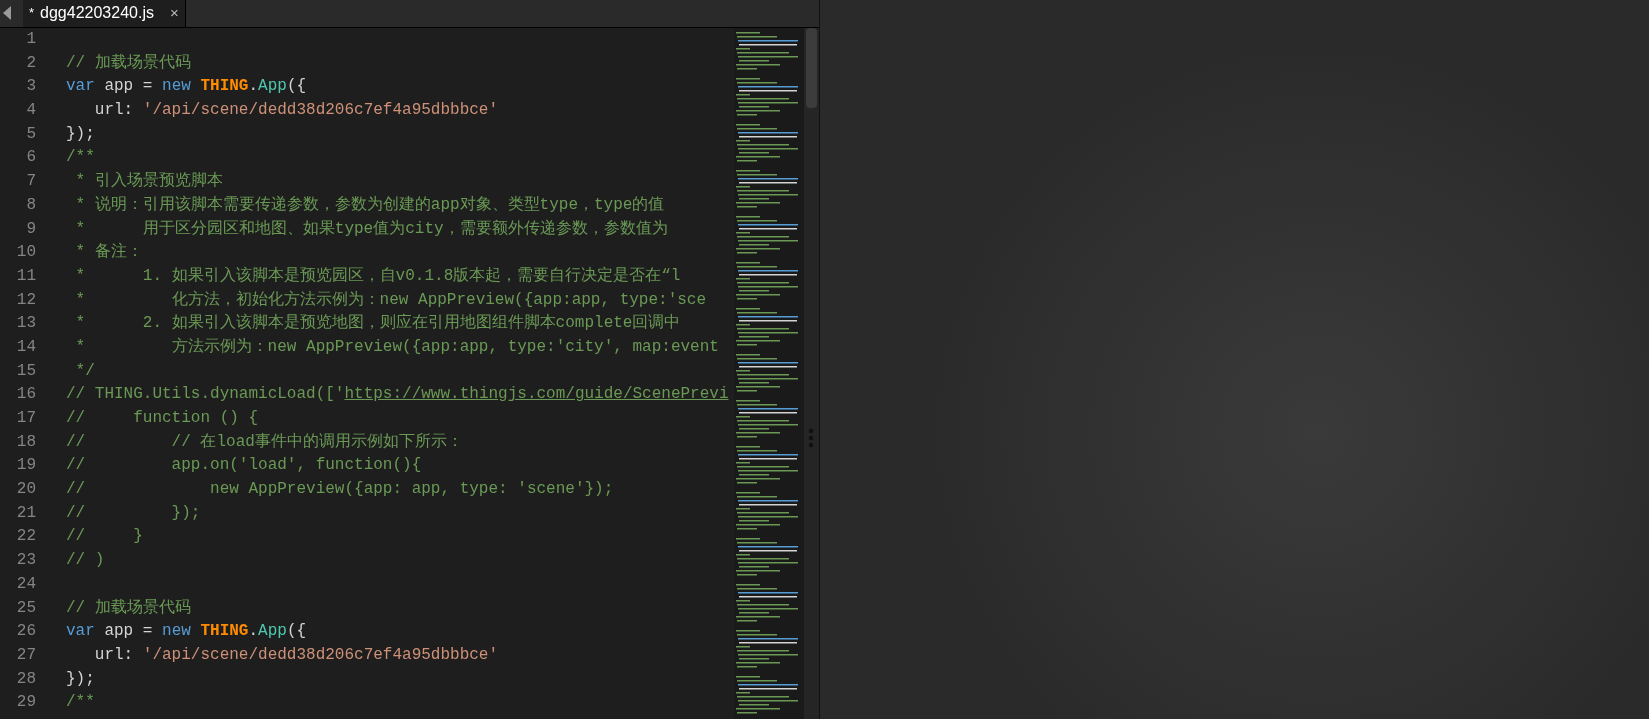 This screenshot has width=1649, height=719. What do you see at coordinates (25, 561) in the screenshot?
I see `line-number: 23` at bounding box center [25, 561].